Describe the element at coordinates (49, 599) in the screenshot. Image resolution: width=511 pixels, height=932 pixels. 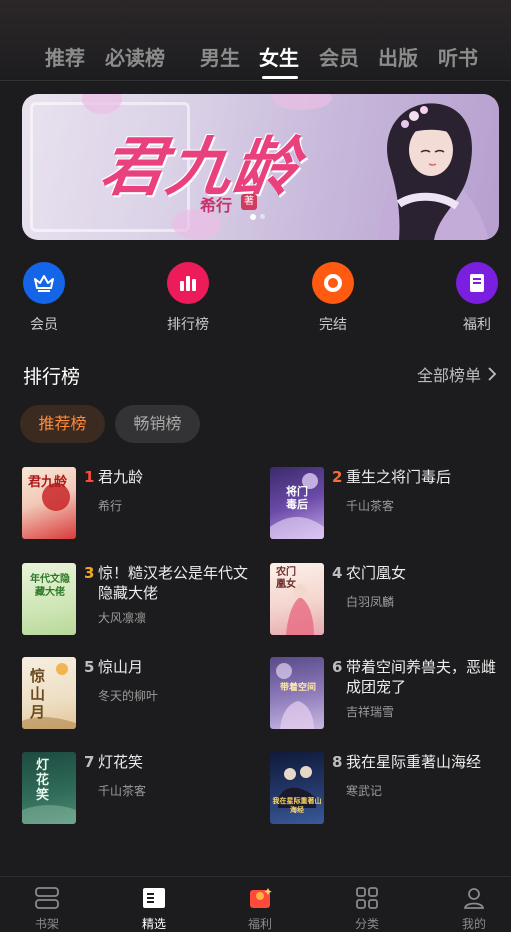
I see `book-cover: 年代文隐藏大佬` at that location.